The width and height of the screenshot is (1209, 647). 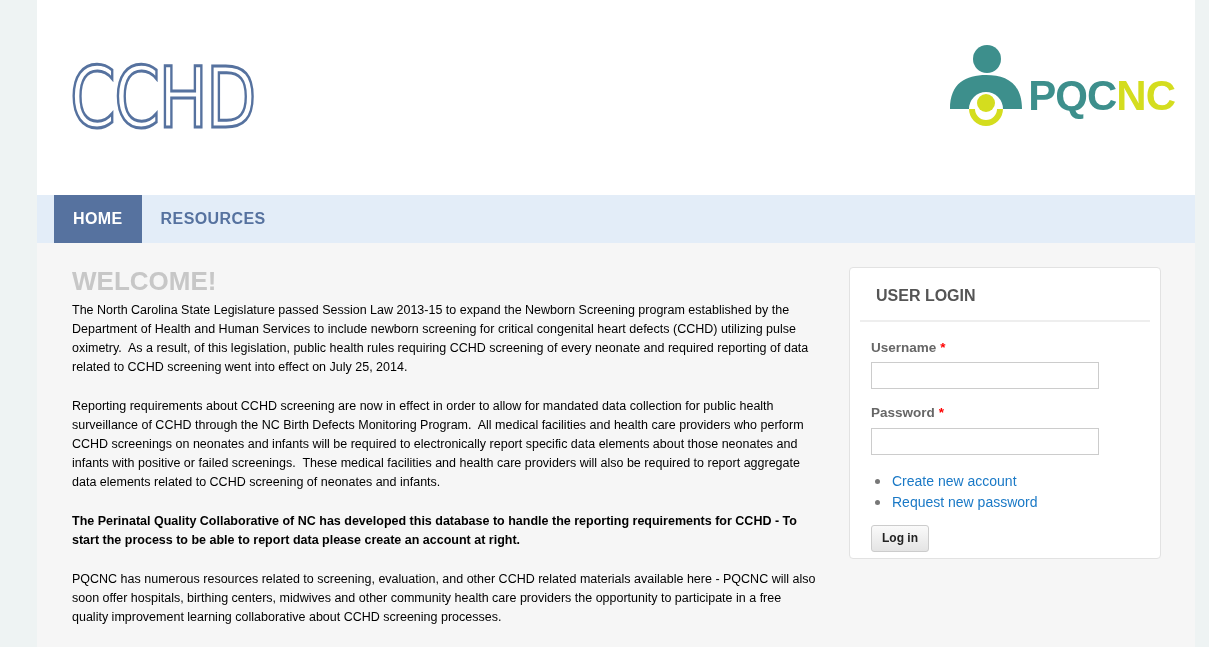 I want to click on nav-tab: RESOURCES, so click(x=213, y=219).